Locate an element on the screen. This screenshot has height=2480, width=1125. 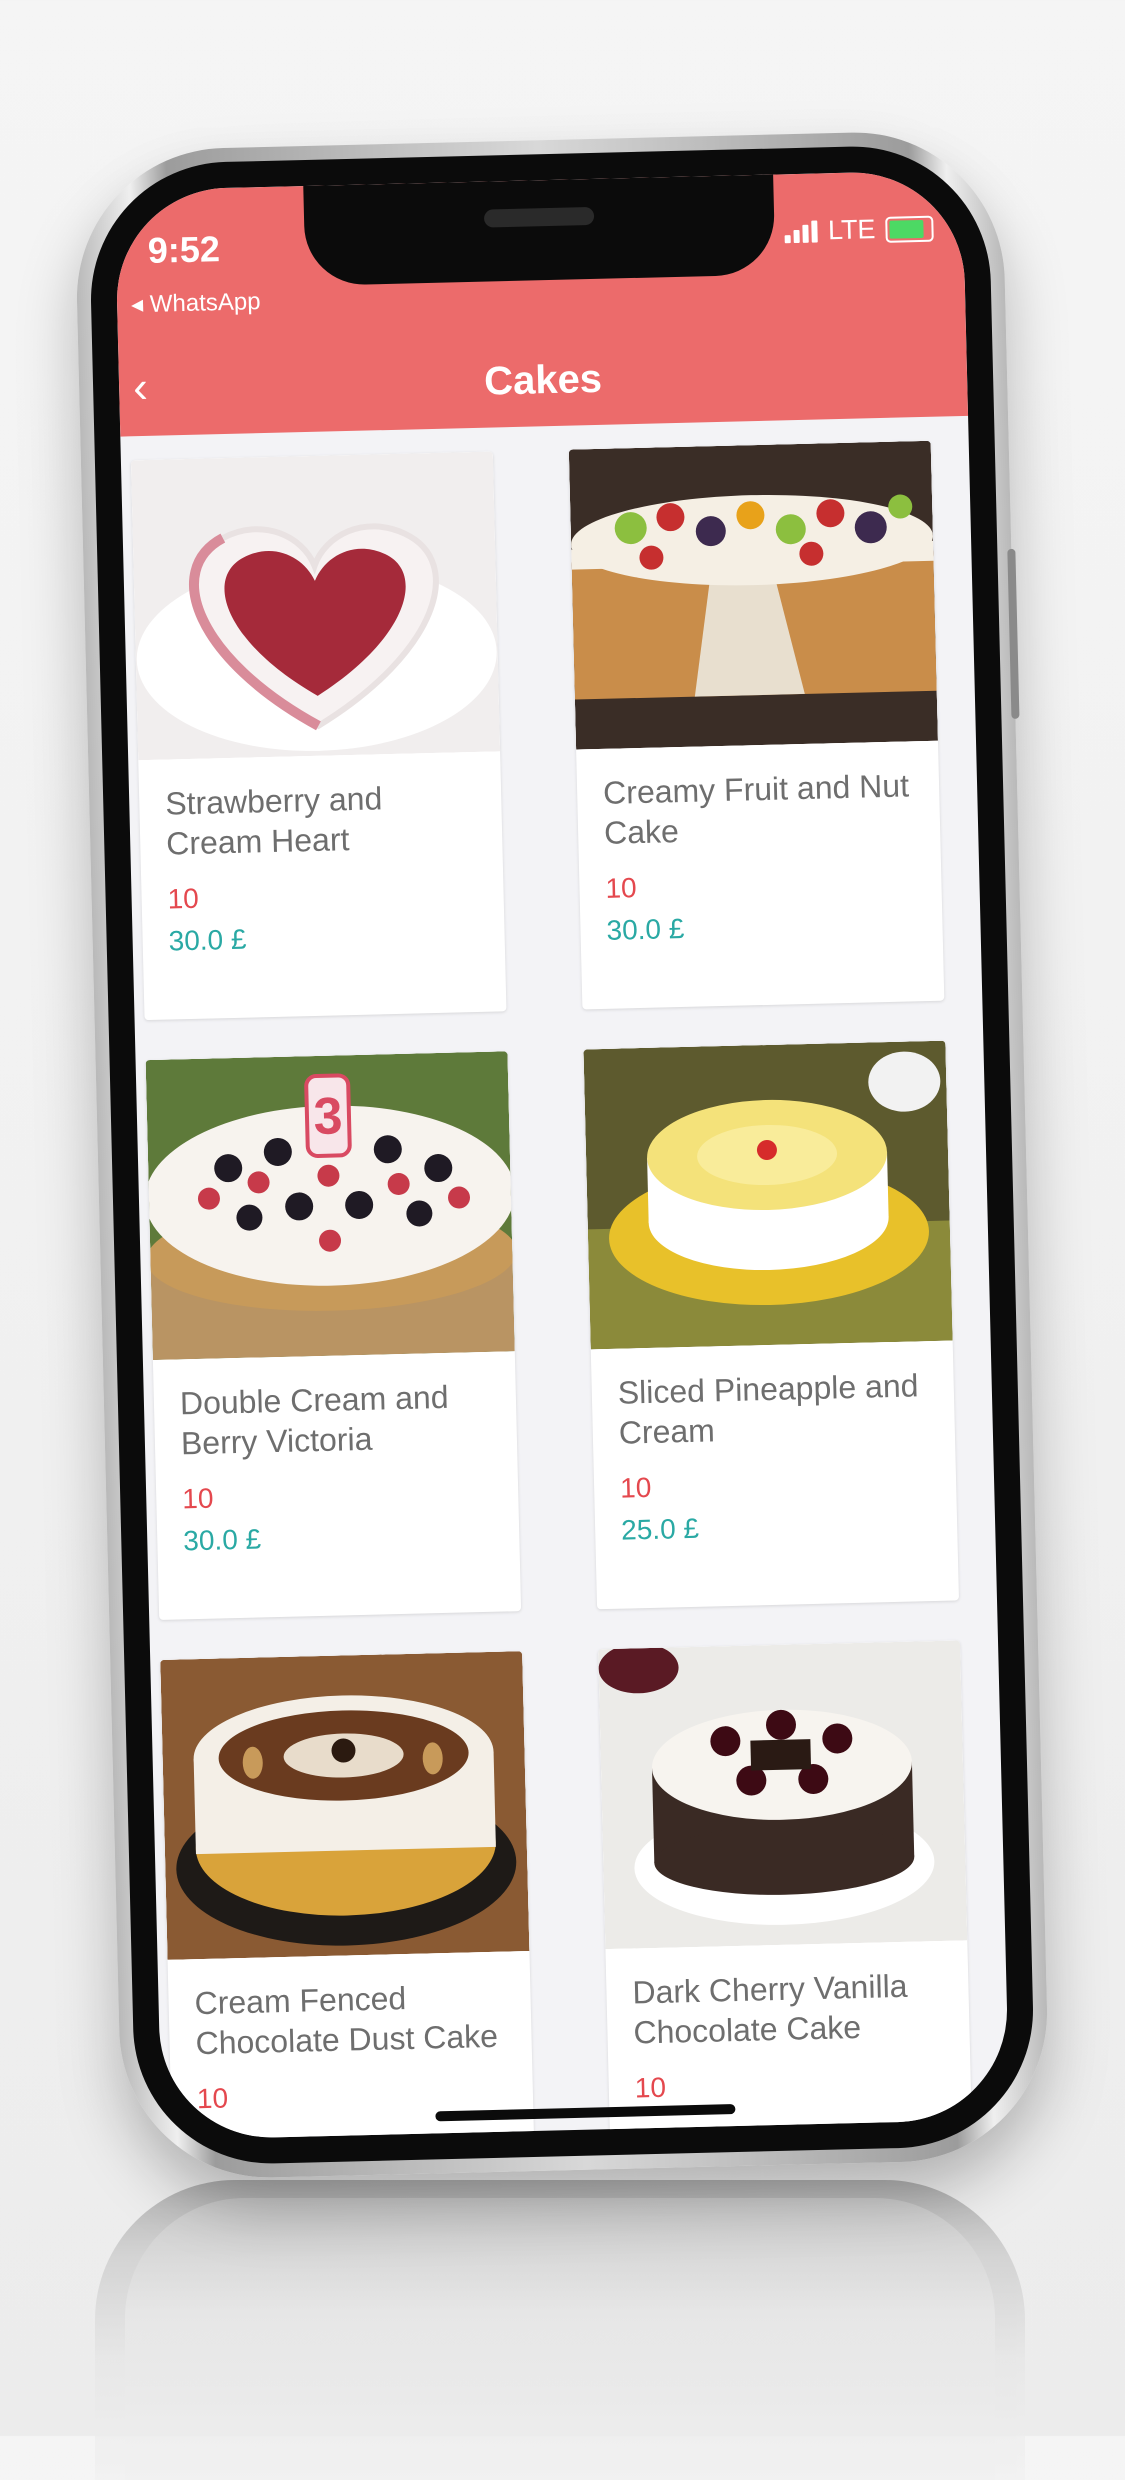
product-card: Cream Fenced Chocolate Dust Cake 10 is located at coordinates (348, 1896).